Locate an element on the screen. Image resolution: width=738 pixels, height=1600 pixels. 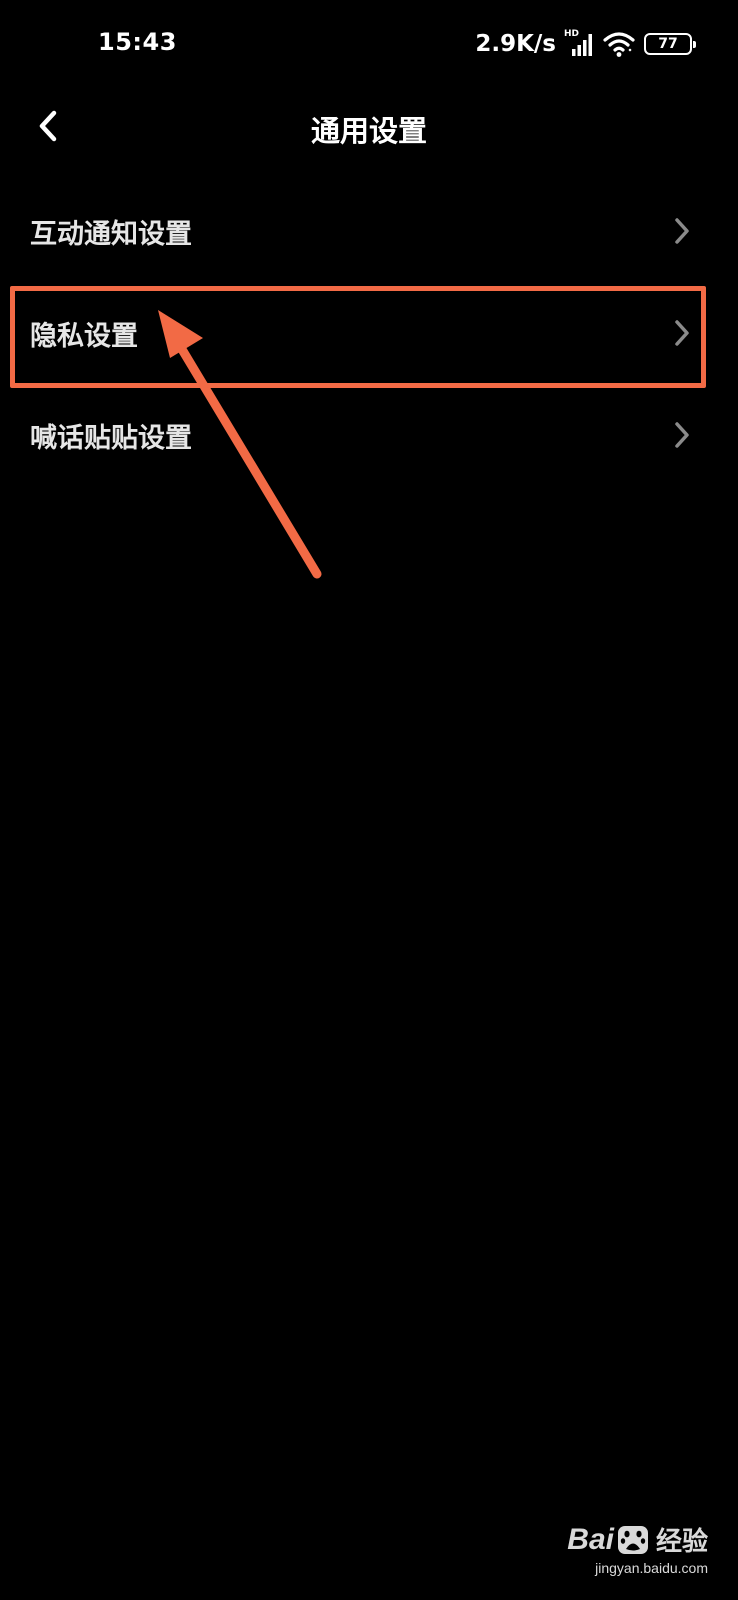
status-indicators: 2.9K/s HD 77 is located at coordinates (585, 44).